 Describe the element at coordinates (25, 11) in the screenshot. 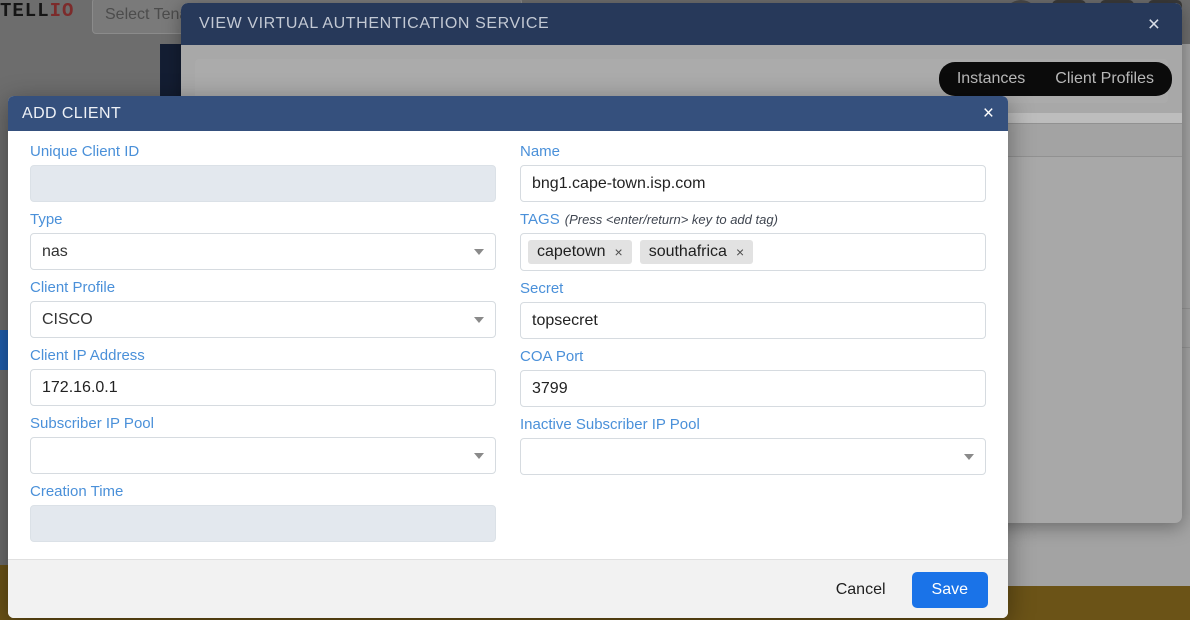

I see `app-logo-text: TELL` at that location.